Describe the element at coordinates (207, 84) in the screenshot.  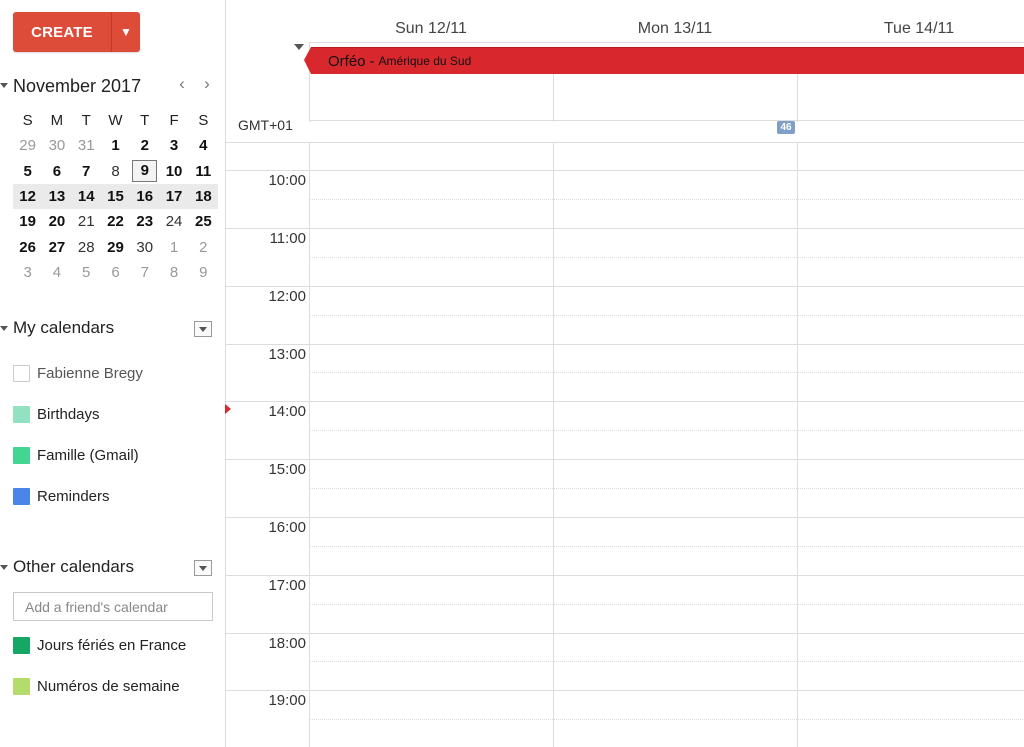
I see `next-month-icon: ›` at that location.